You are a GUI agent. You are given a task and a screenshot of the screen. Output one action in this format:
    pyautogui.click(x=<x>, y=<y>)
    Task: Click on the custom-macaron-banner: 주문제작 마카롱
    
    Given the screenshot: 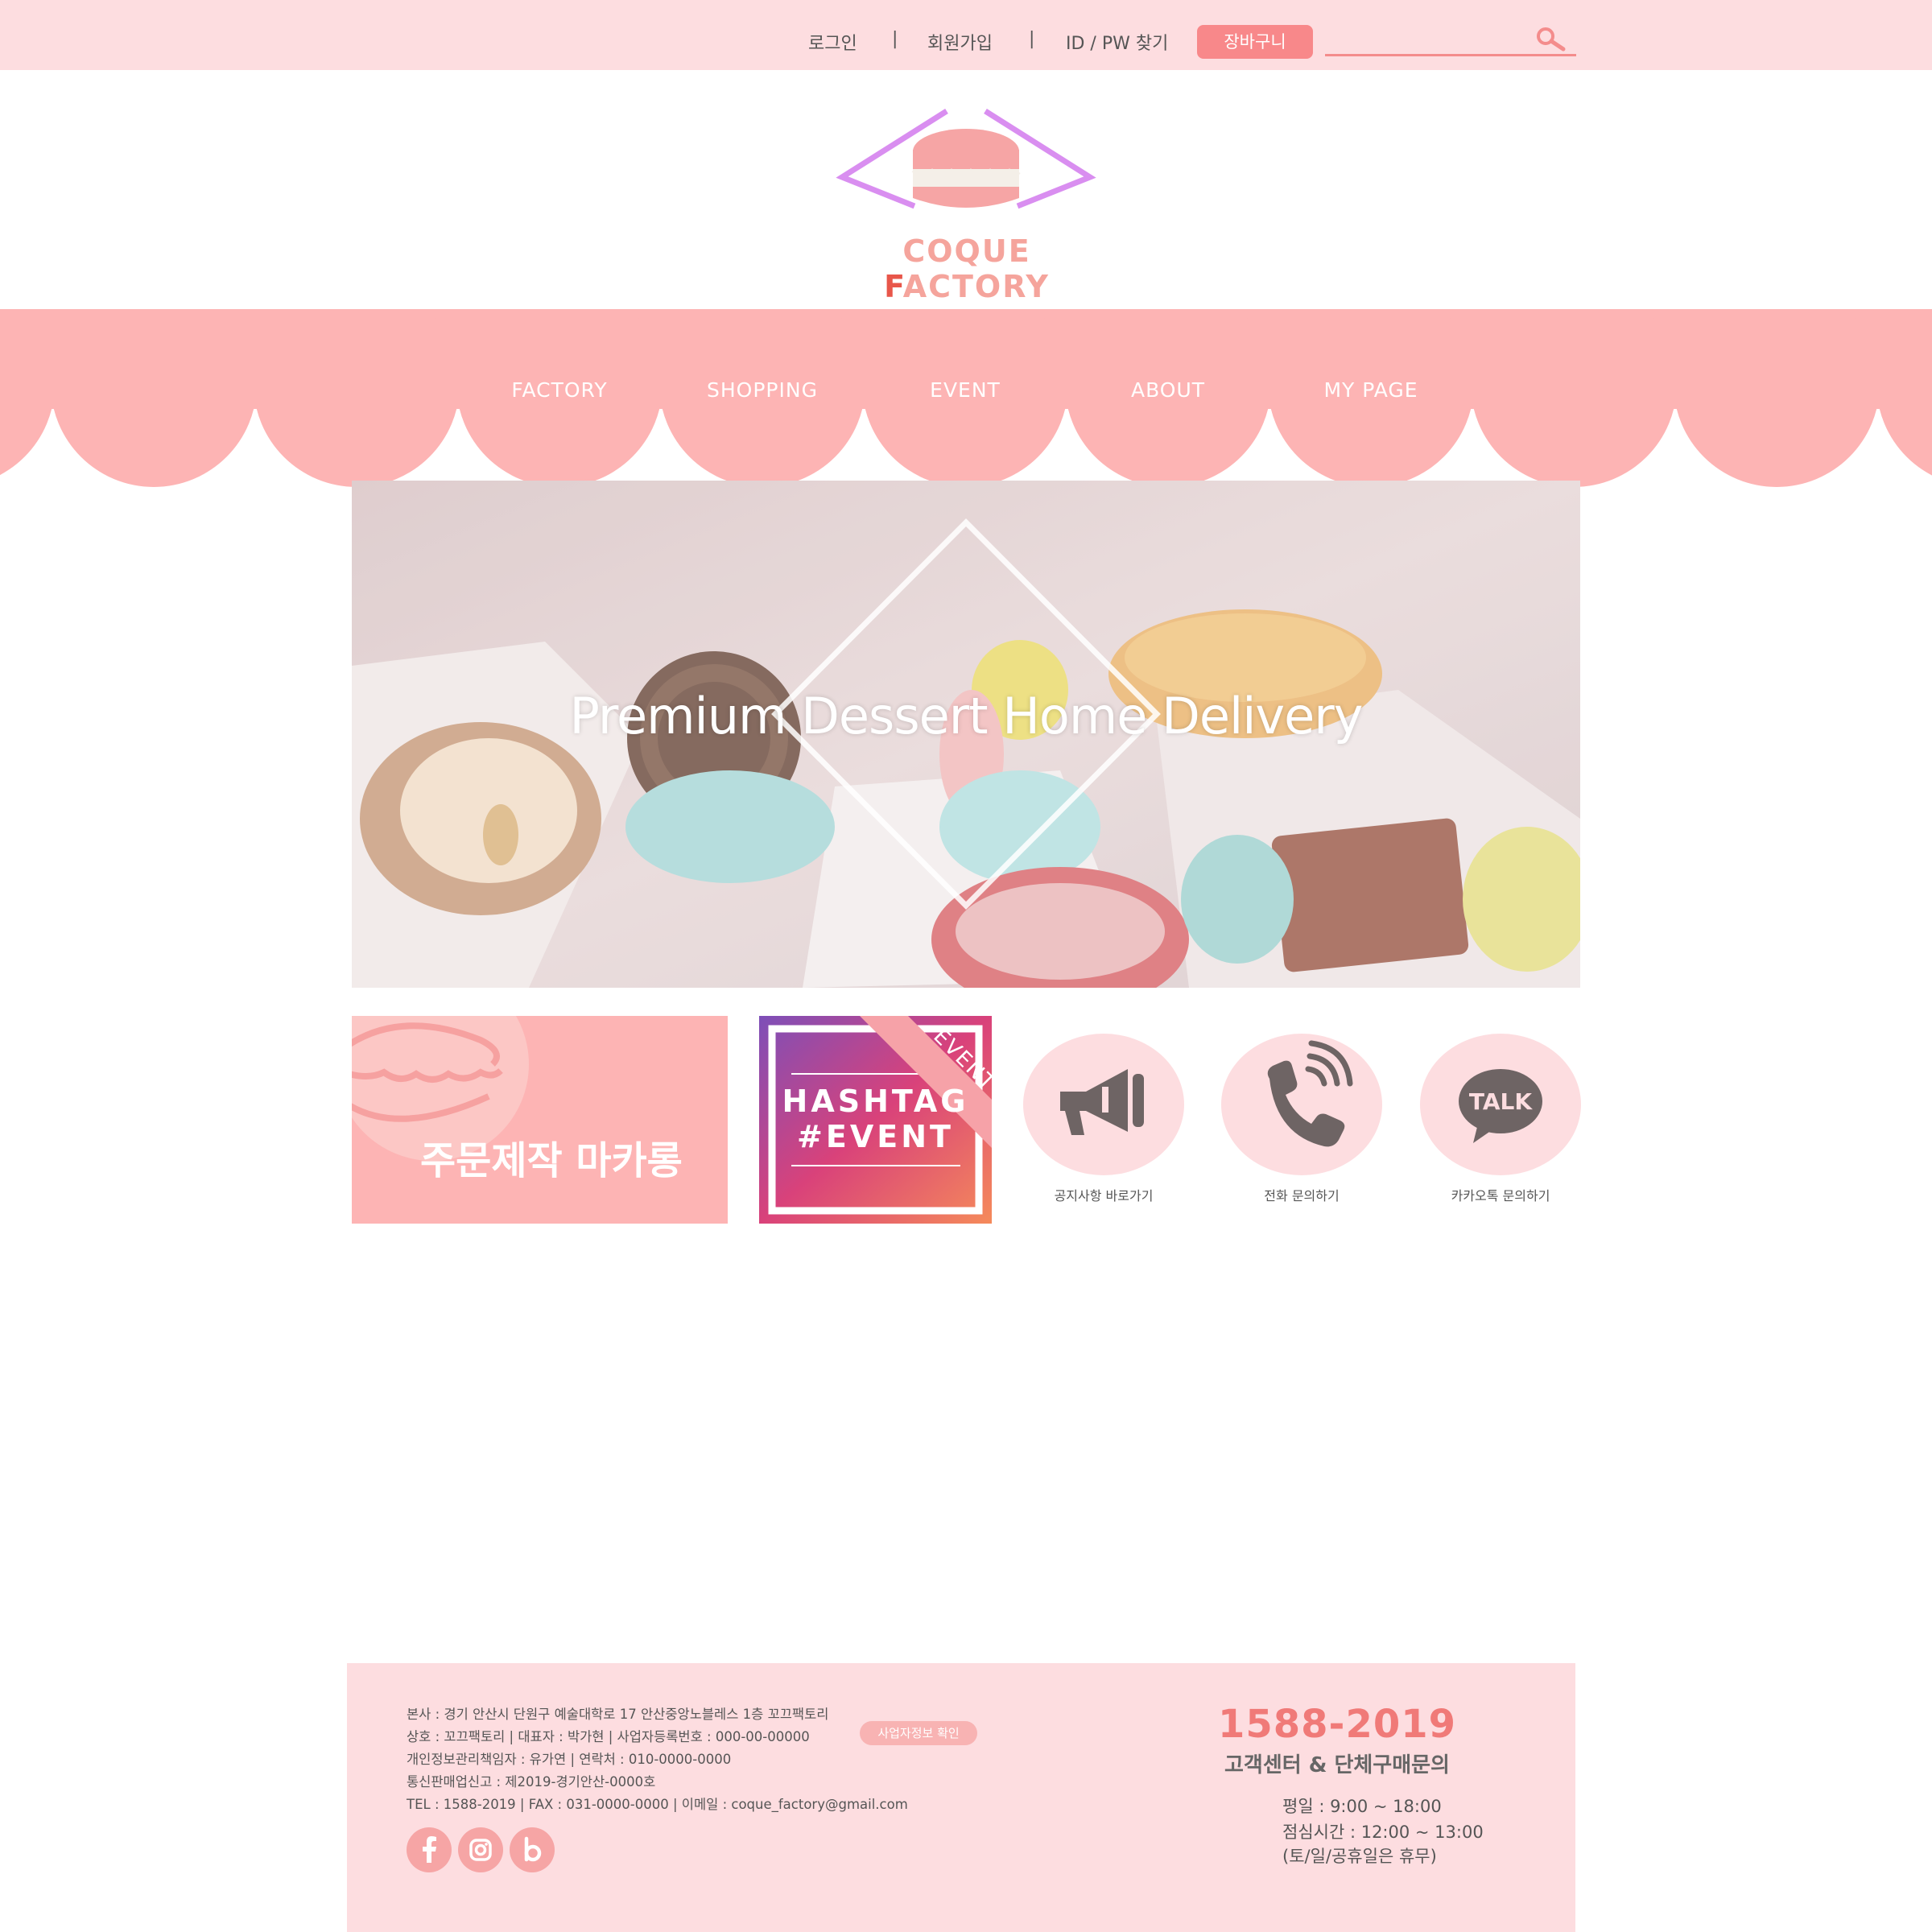 What is the action you would take?
    pyautogui.click(x=540, y=1120)
    